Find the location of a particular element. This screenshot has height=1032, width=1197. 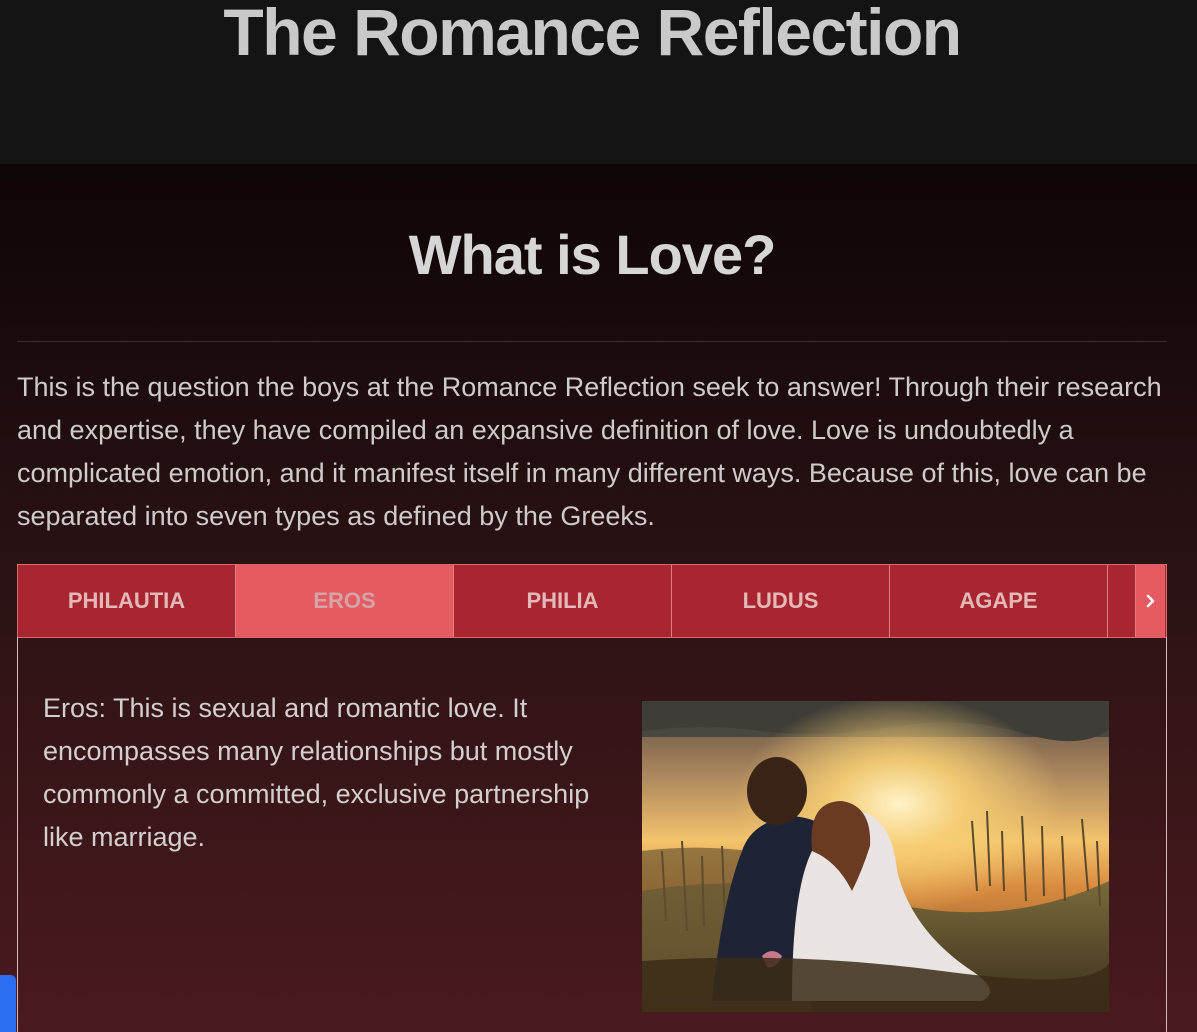

chevron-right-icon is located at coordinates (1150, 601).